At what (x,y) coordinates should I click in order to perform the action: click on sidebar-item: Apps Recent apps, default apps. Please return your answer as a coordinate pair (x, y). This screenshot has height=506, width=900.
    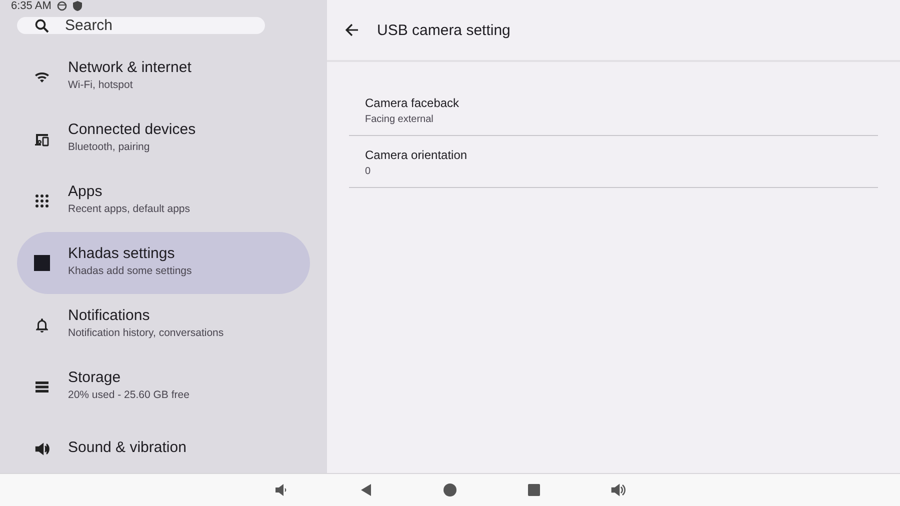
    Looking at the image, I should click on (163, 201).